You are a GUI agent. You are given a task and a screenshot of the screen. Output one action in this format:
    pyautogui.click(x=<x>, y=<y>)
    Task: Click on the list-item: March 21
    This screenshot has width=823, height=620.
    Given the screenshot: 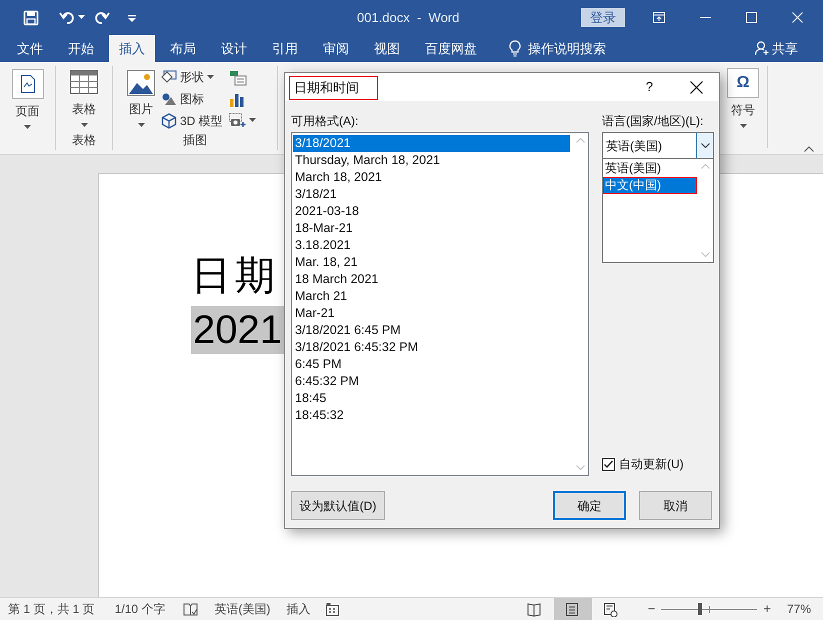 What is the action you would take?
    pyautogui.click(x=431, y=296)
    